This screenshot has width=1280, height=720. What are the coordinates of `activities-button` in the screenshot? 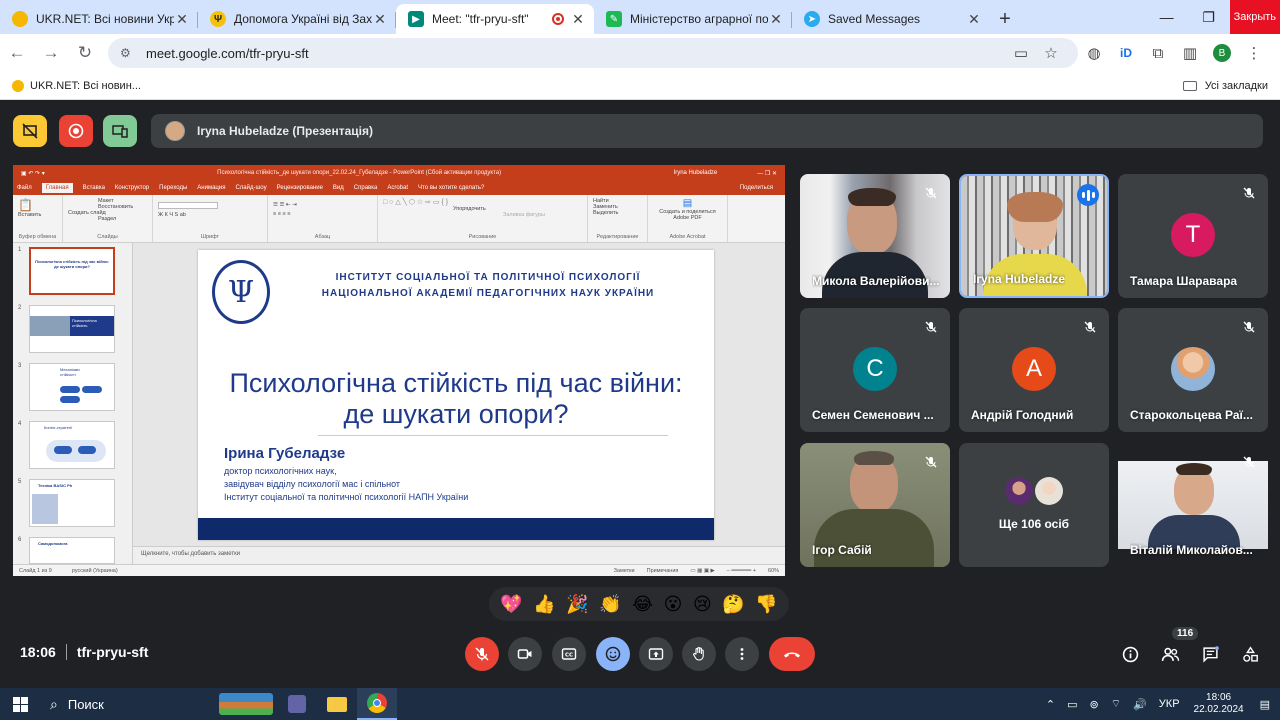 It's located at (1250, 654).